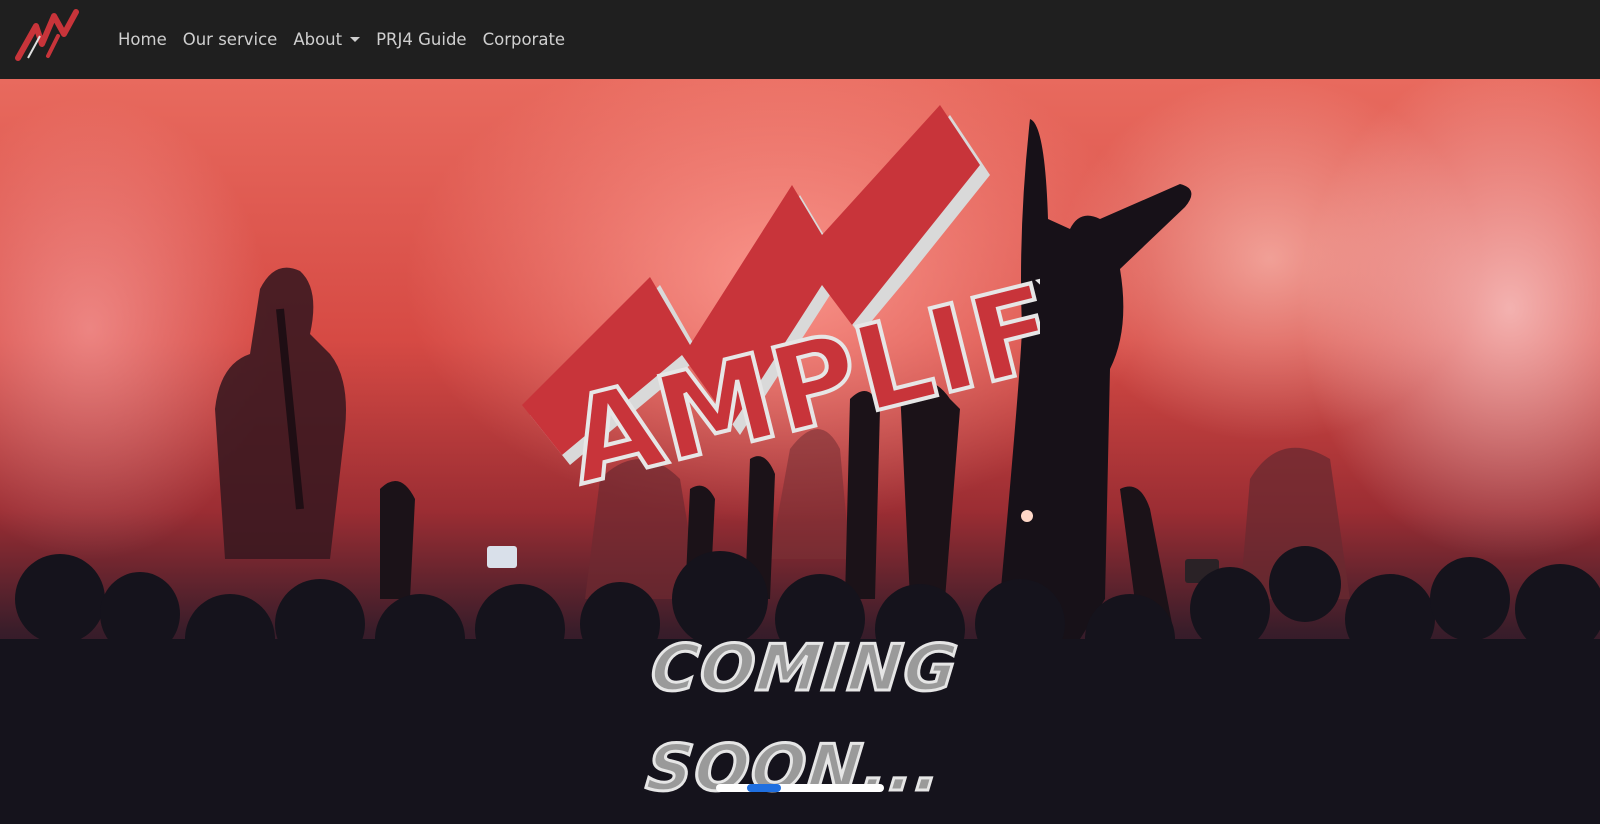 The height and width of the screenshot is (824, 1600). What do you see at coordinates (800, 788) in the screenshot?
I see `carousel-indicators` at bounding box center [800, 788].